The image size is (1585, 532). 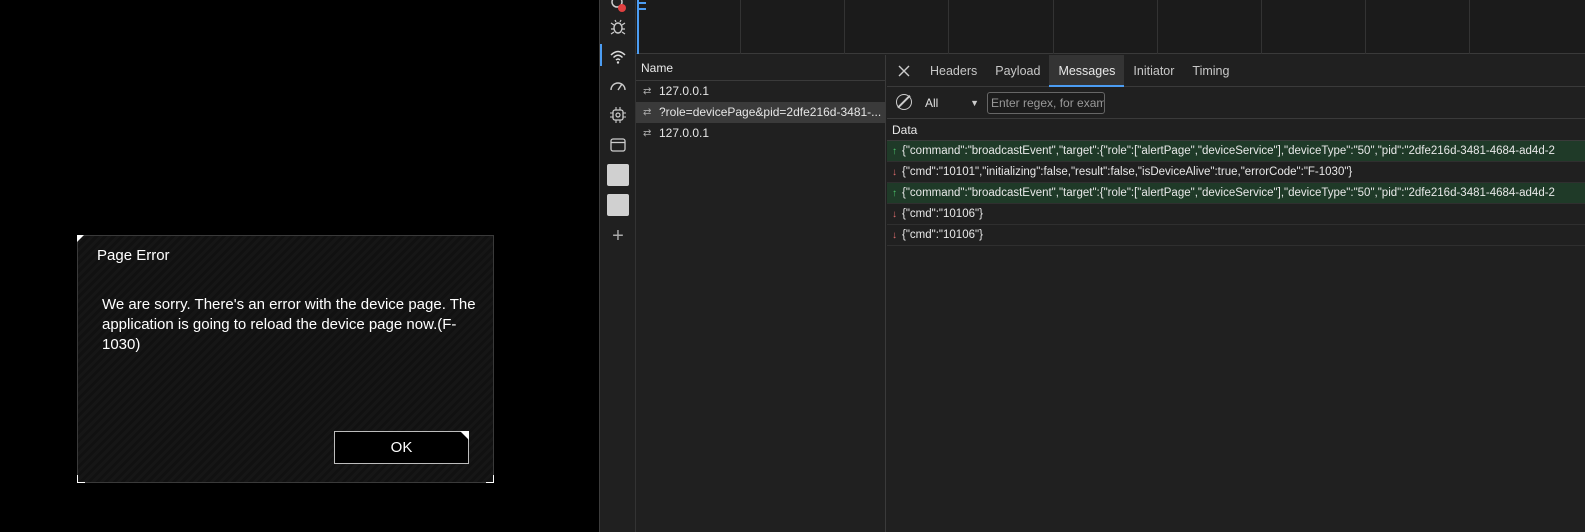 I want to click on chevron-down-icon: ▼, so click(x=974, y=103).